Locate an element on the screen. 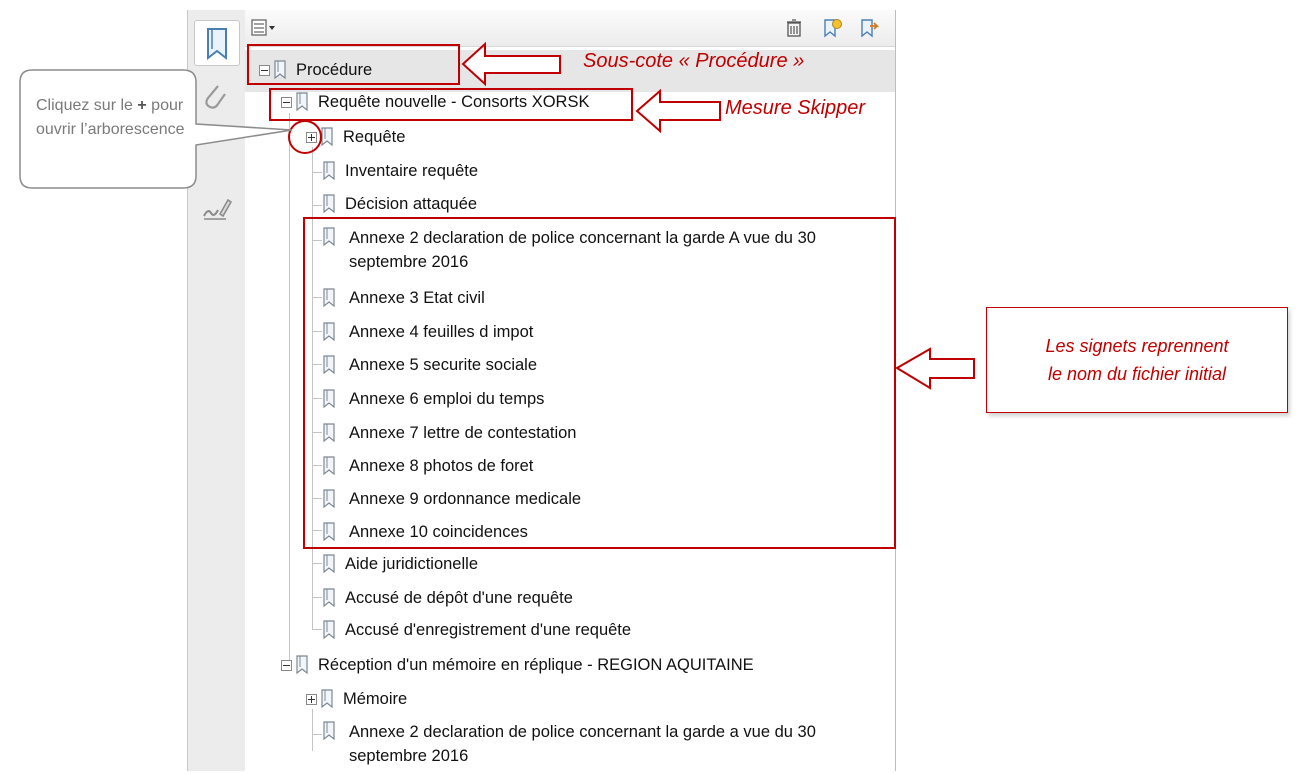  tooltip-plus: + is located at coordinates (142, 105).